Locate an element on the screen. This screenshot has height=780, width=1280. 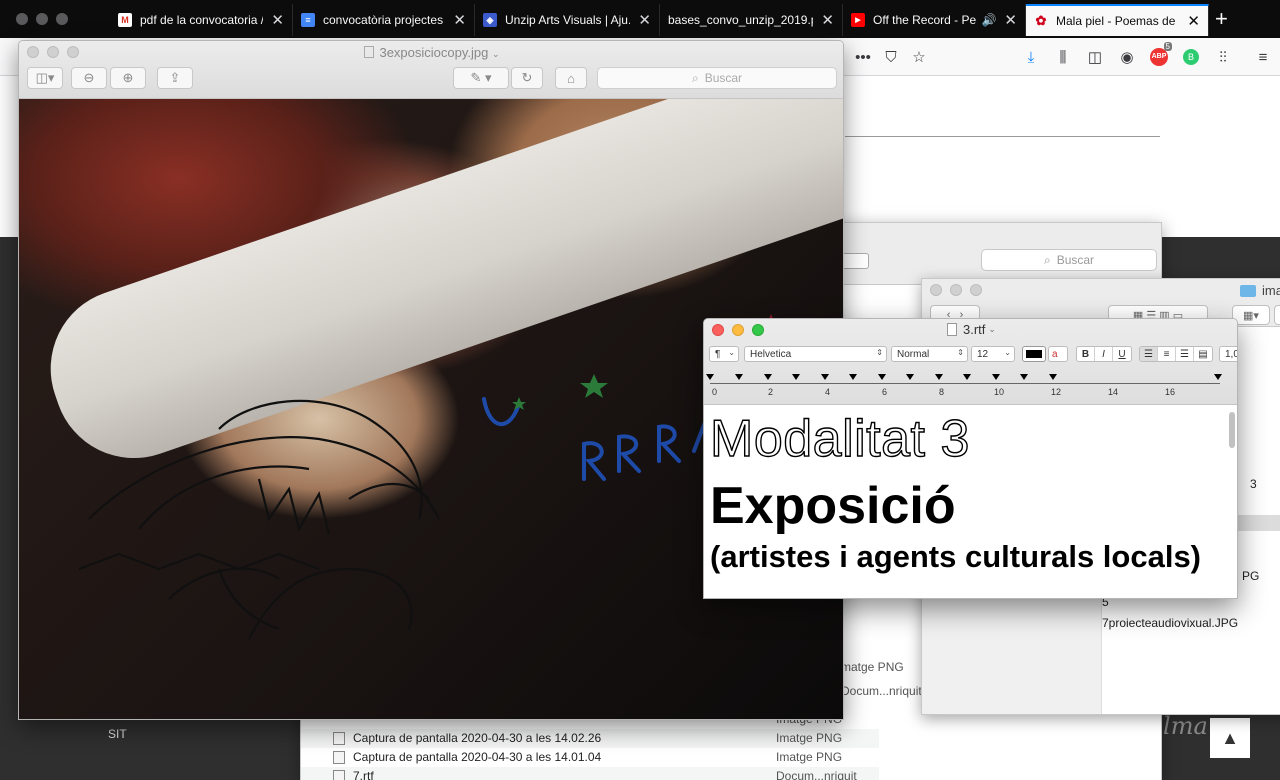
highlight-color-button: a is located at coordinates (1058, 354).